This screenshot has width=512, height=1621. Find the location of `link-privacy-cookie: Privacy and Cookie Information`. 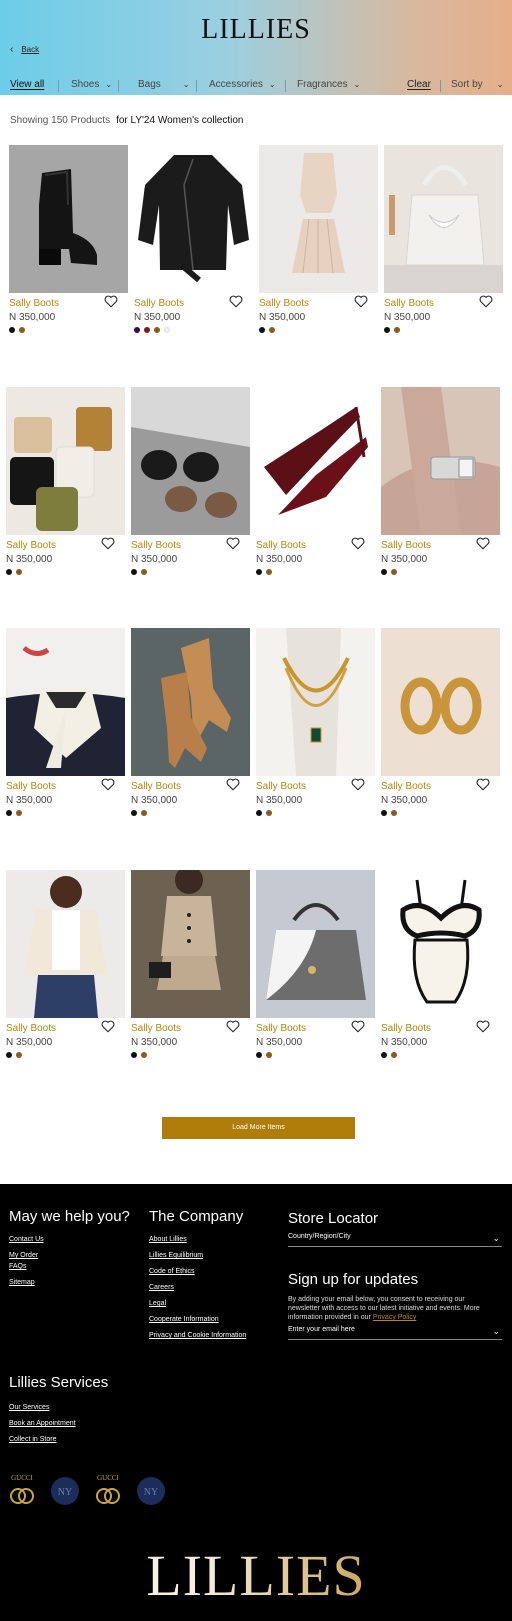

link-privacy-cookie: Privacy and Cookie Information is located at coordinates (197, 1335).